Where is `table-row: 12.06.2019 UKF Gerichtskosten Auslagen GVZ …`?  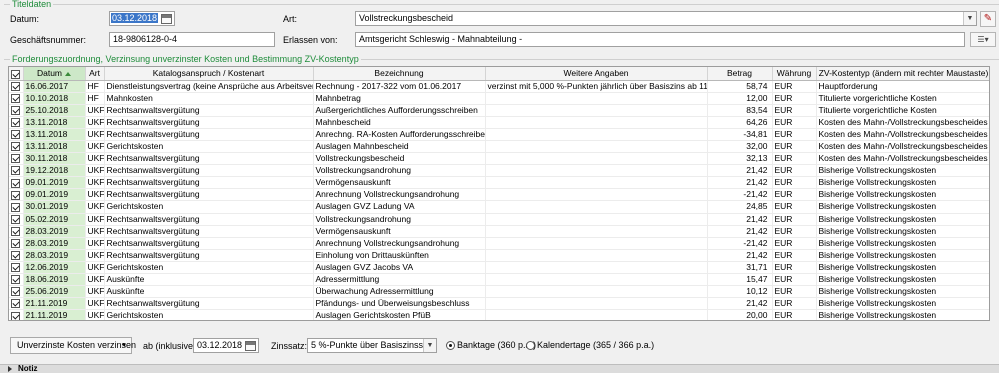
table-row: 12.06.2019 UKF Gerichtskosten Auslagen GVZ … is located at coordinates (499, 268).